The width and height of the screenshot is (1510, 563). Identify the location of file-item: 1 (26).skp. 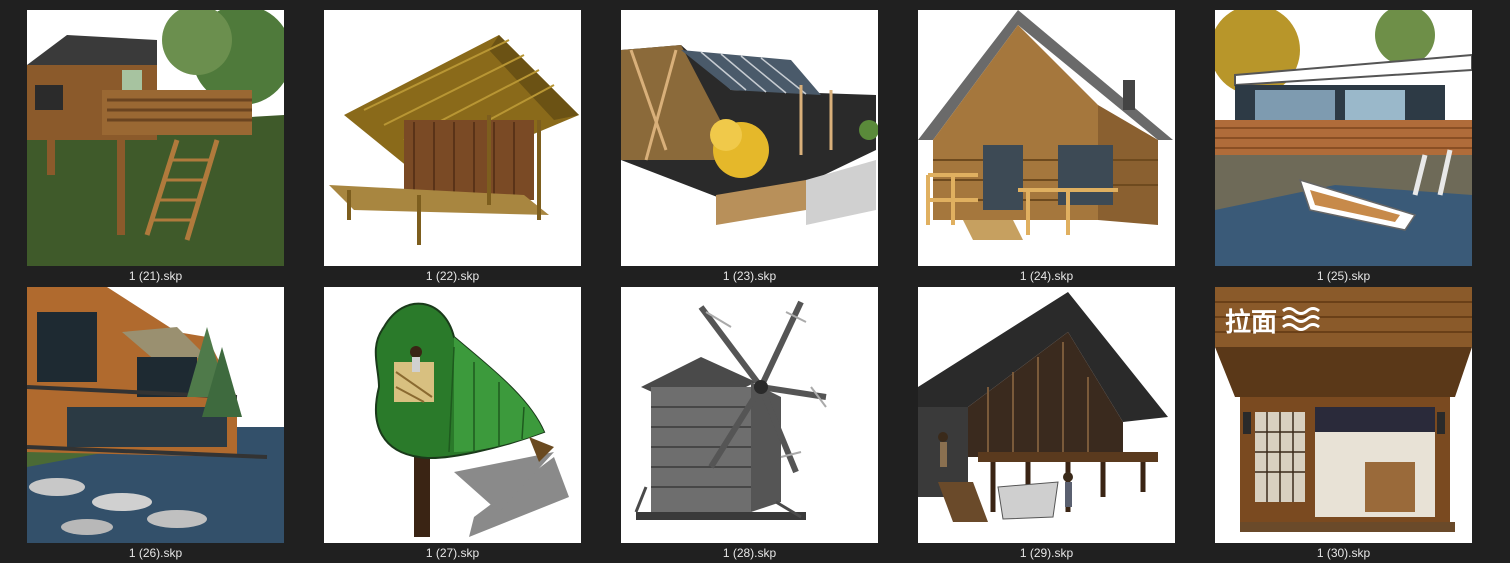
(155, 425).